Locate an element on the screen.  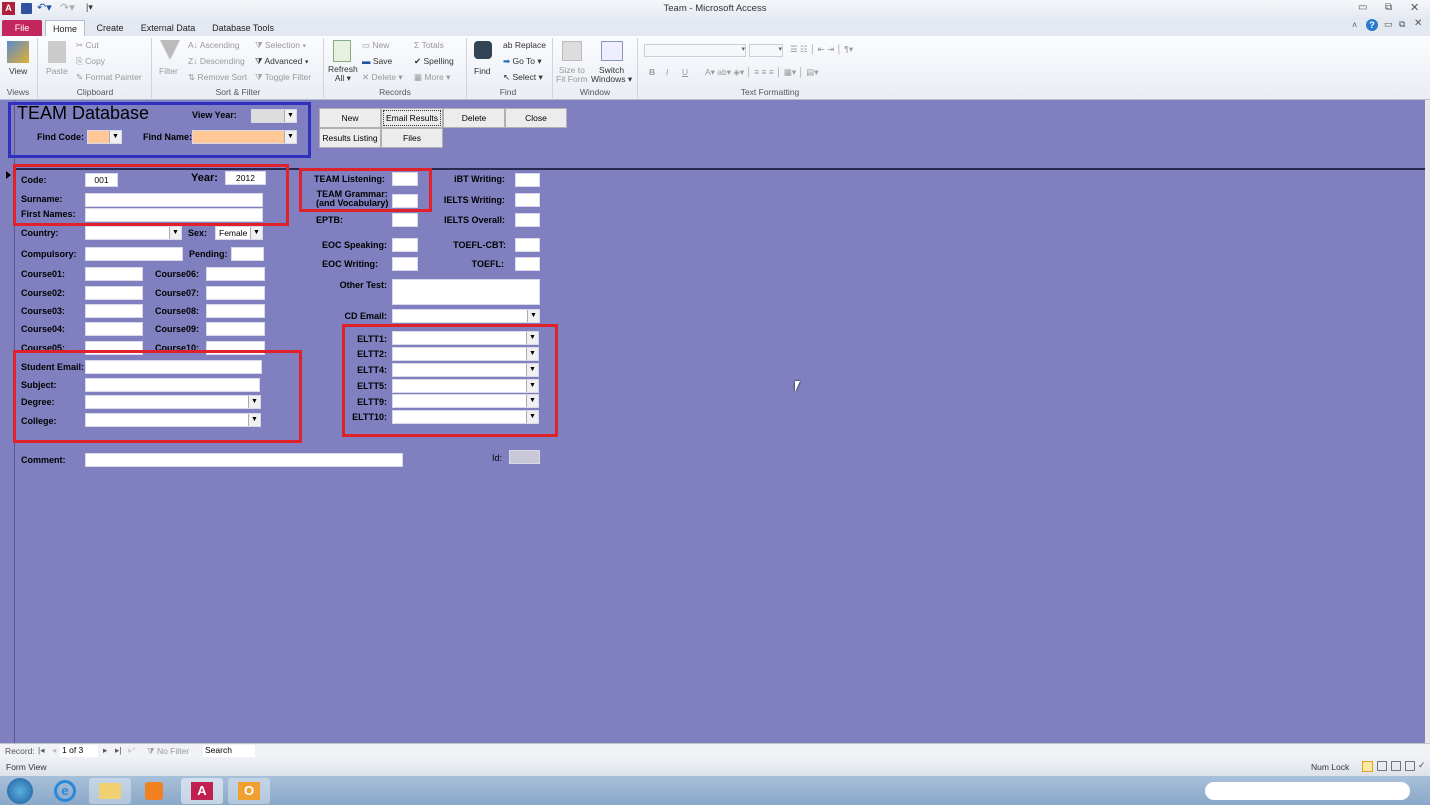
filter-icon is located at coordinates (170, 50).